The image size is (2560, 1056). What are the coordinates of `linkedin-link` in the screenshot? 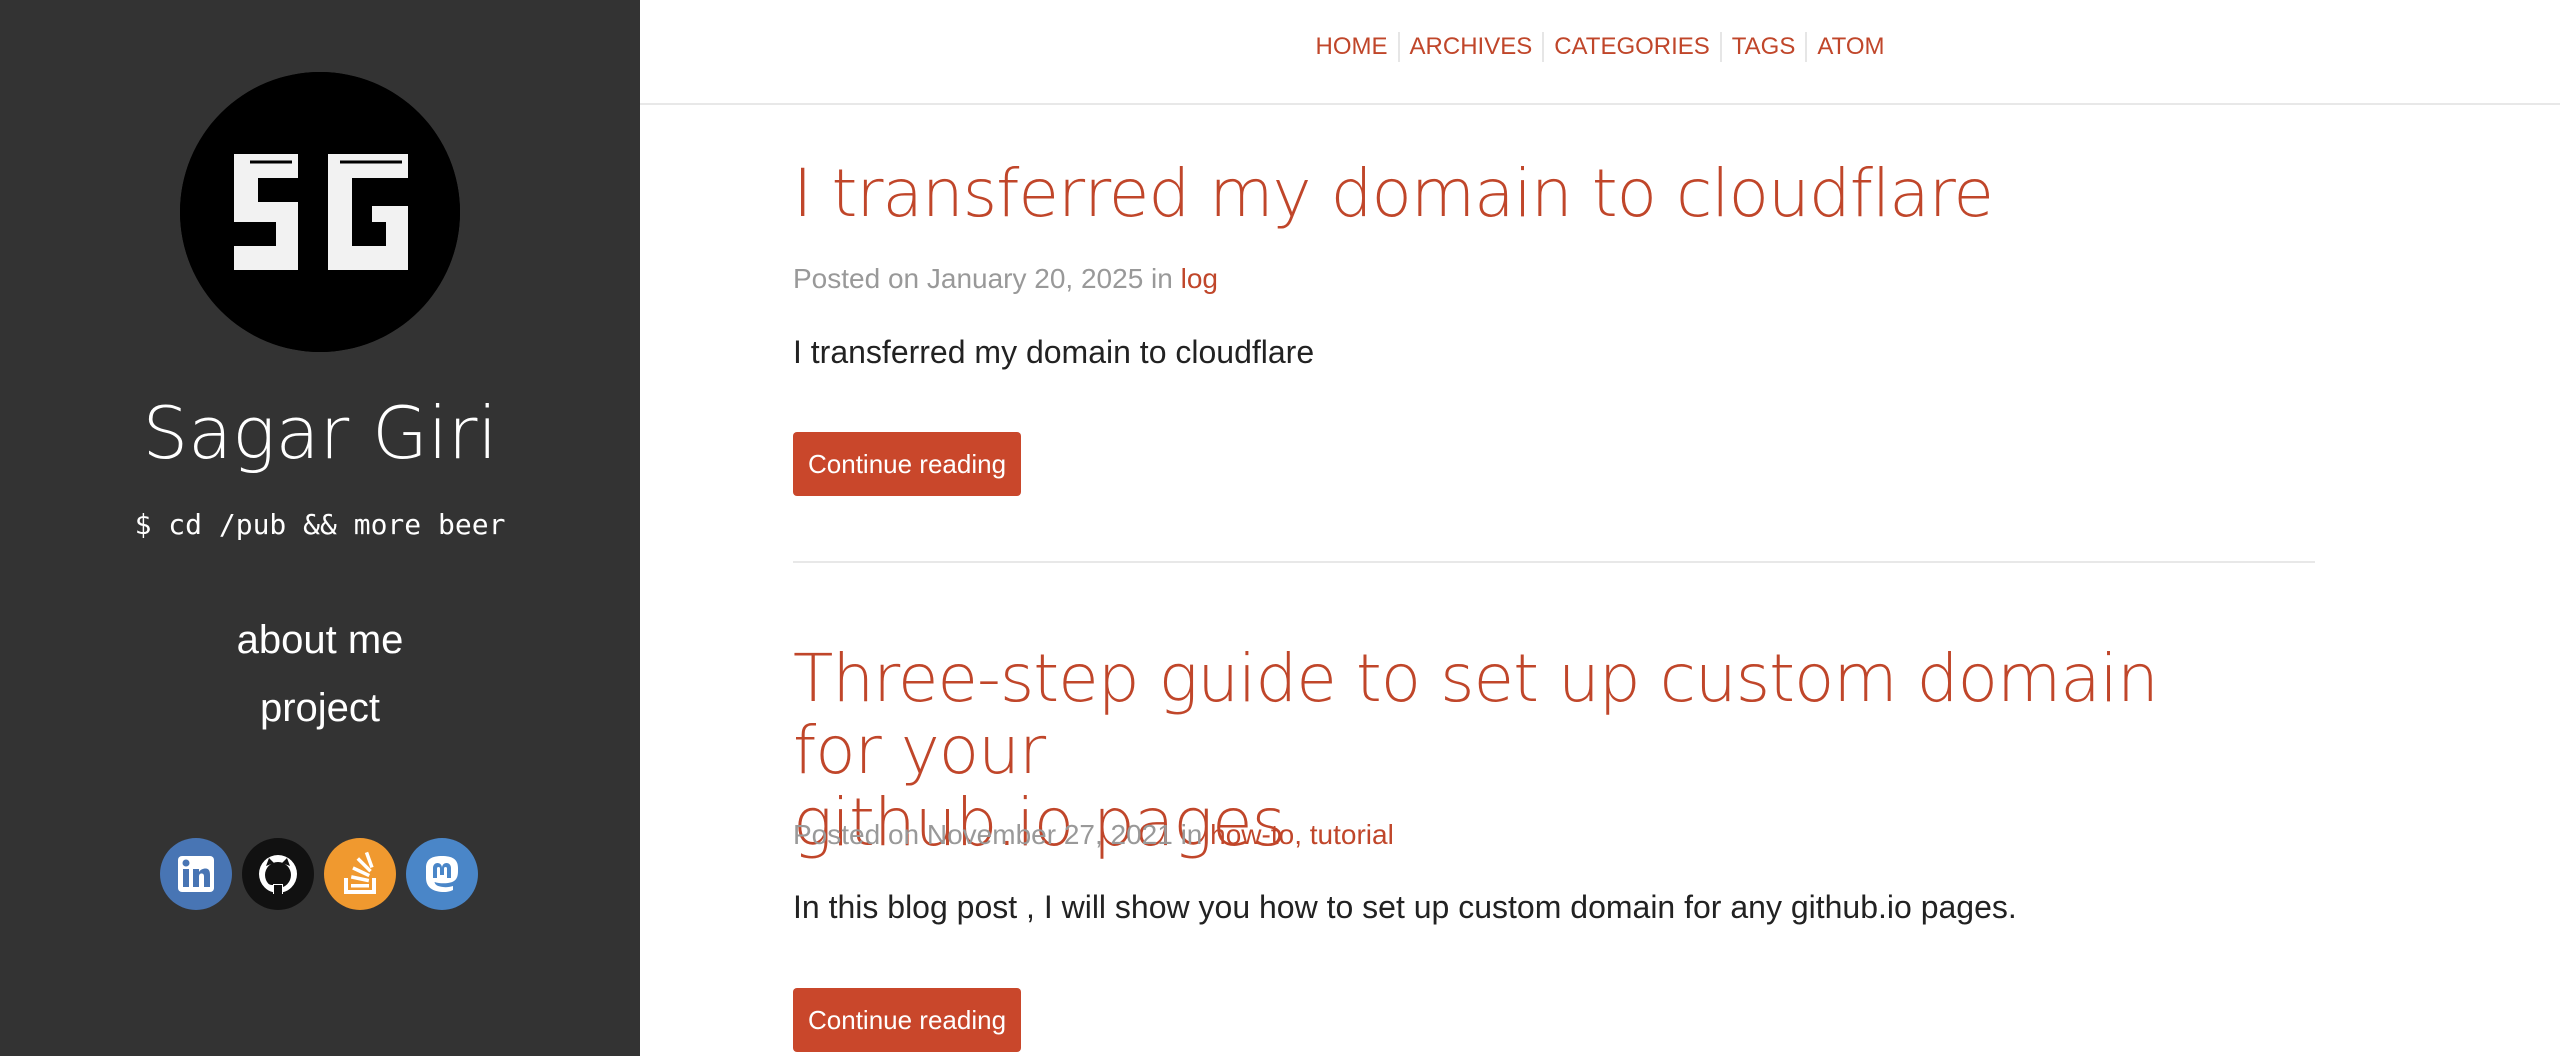 It's located at (196, 874).